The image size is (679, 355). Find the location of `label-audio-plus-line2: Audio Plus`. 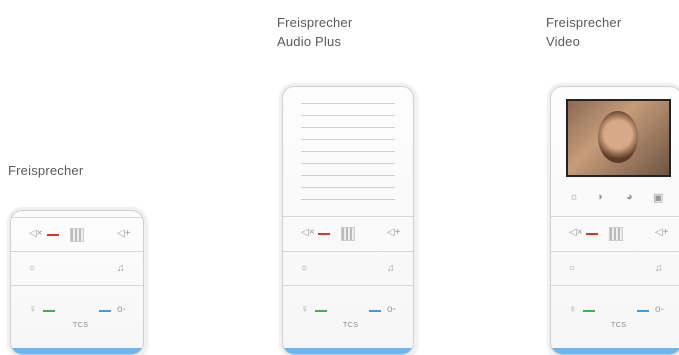

label-audio-plus-line2: Audio Plus is located at coordinates (309, 41).